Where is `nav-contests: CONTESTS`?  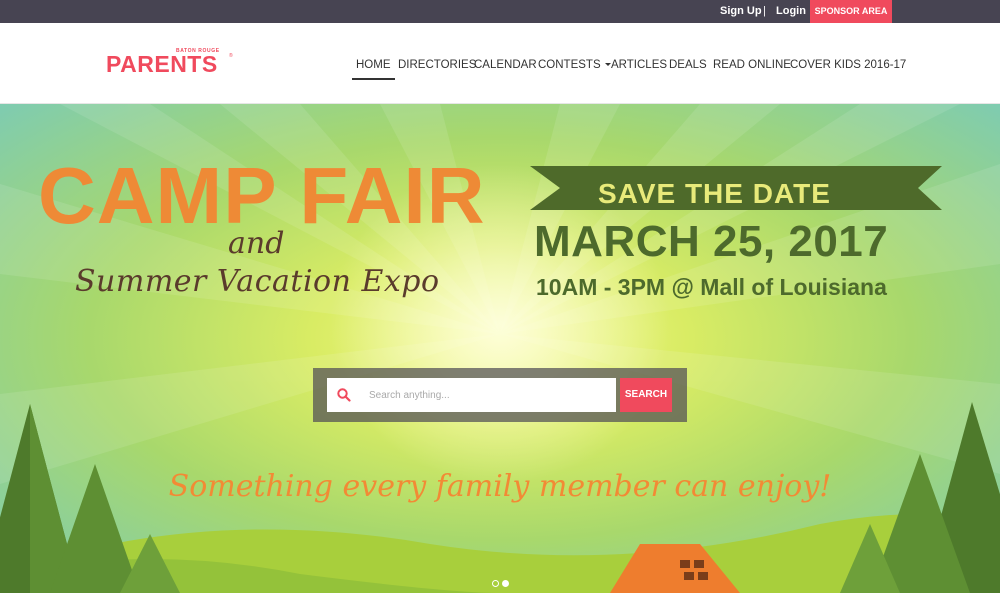 nav-contests: CONTESTS is located at coordinates (574, 65).